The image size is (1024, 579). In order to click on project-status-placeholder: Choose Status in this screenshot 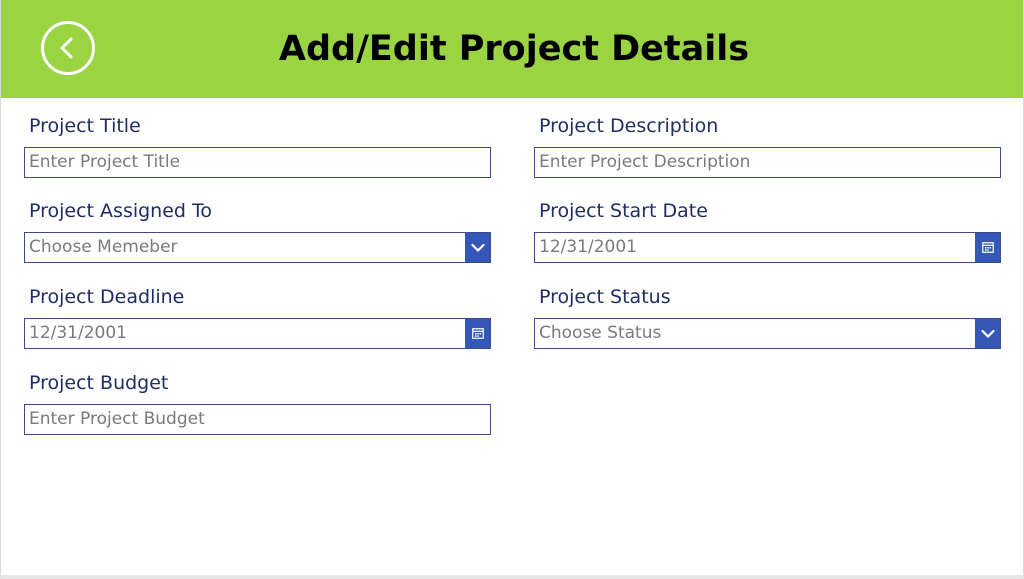, I will do `click(600, 333)`.